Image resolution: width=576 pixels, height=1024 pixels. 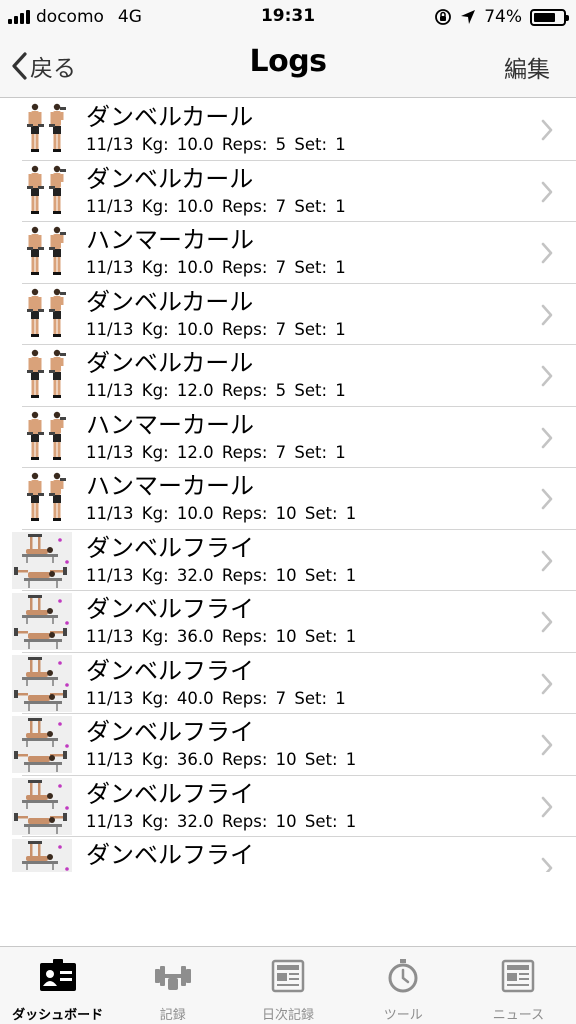 I want to click on daily-log-icon, so click(x=288, y=978).